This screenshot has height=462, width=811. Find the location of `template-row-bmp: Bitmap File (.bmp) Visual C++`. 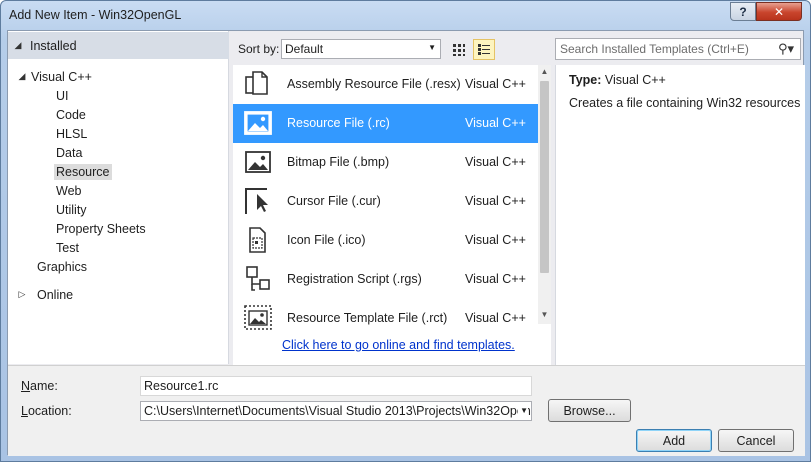

template-row-bmp: Bitmap File (.bmp) Visual C++ is located at coordinates (385, 162).